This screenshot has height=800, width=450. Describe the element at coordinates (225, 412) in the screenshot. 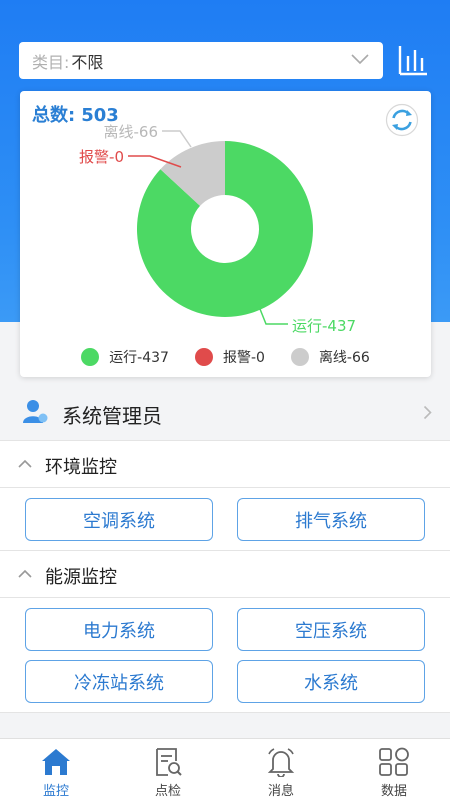

I see `user-row: 系统管理员` at that location.